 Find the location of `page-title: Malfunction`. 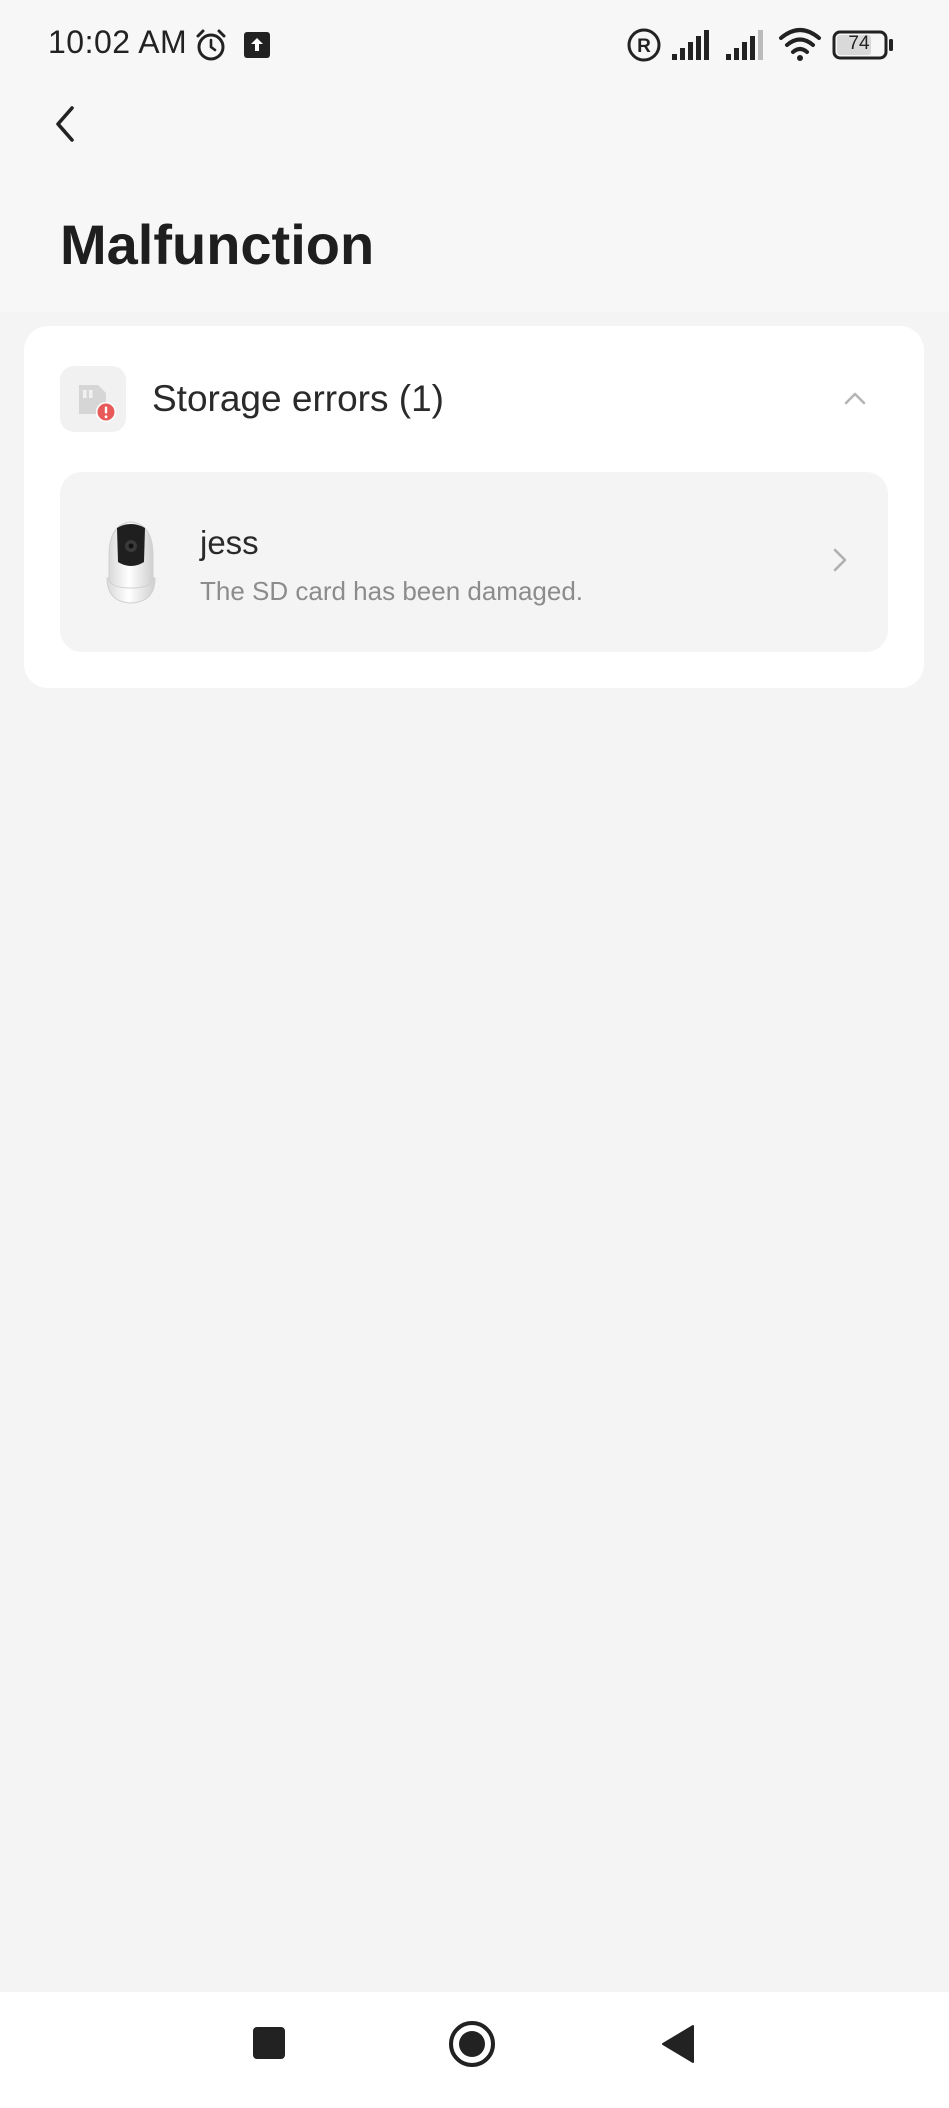

page-title: Malfunction is located at coordinates (217, 244).